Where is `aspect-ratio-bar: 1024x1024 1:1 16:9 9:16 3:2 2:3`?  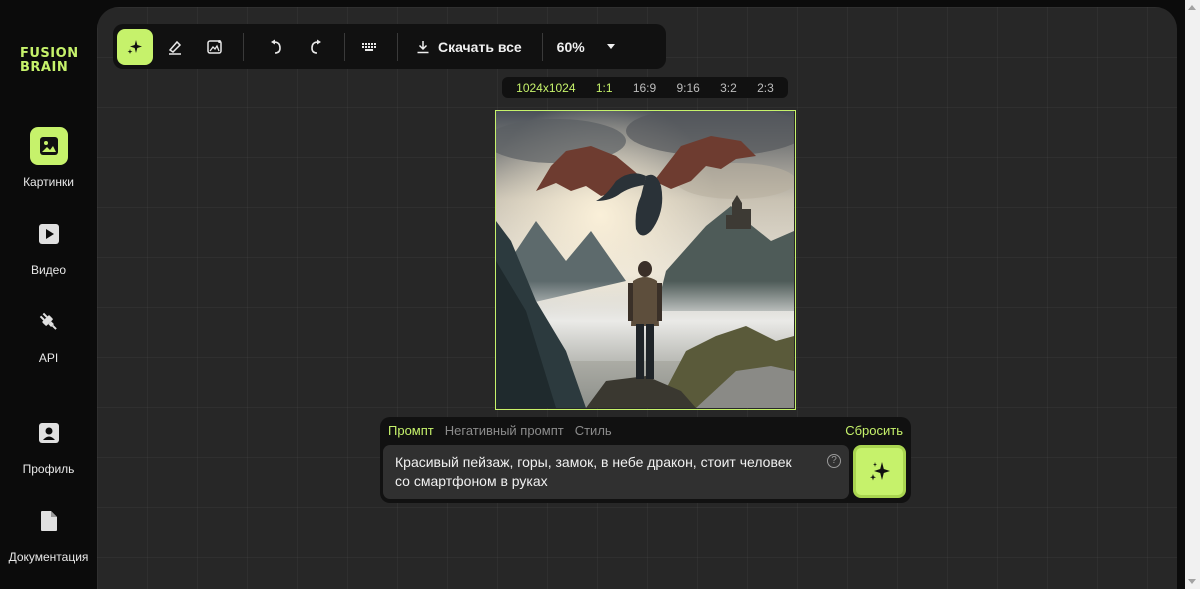 aspect-ratio-bar: 1024x1024 1:1 16:9 9:16 3:2 2:3 is located at coordinates (645, 87).